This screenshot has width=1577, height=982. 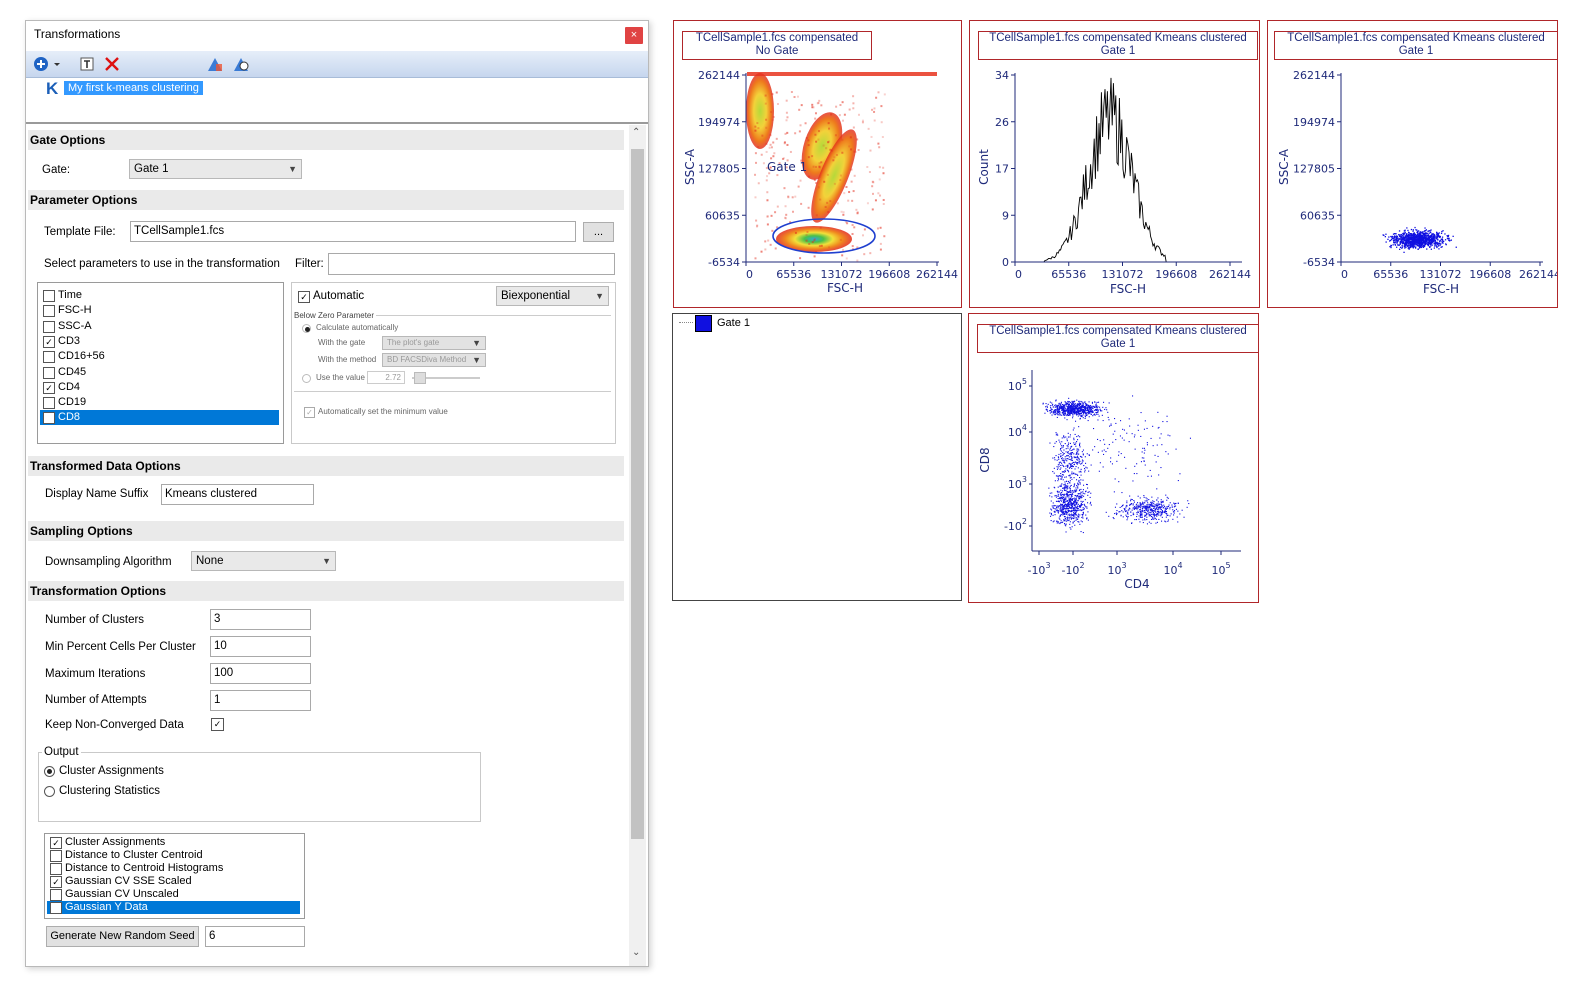 I want to click on output-item: ✓ Cluster Assignments, so click(x=173, y=842).